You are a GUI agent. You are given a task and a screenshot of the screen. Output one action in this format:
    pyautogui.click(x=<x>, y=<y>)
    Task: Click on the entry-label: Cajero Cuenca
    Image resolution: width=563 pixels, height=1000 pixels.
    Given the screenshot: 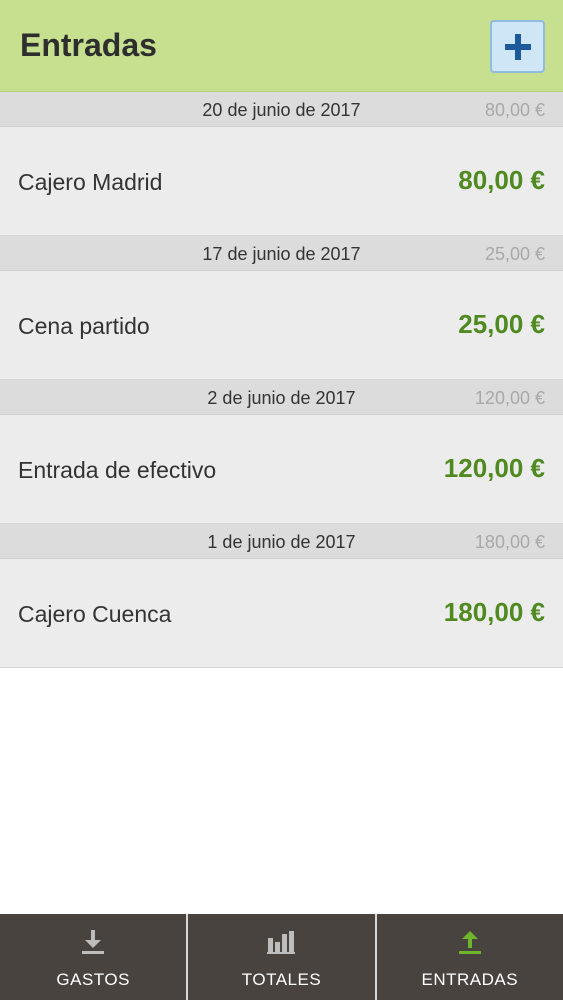 What is the action you would take?
    pyautogui.click(x=95, y=614)
    